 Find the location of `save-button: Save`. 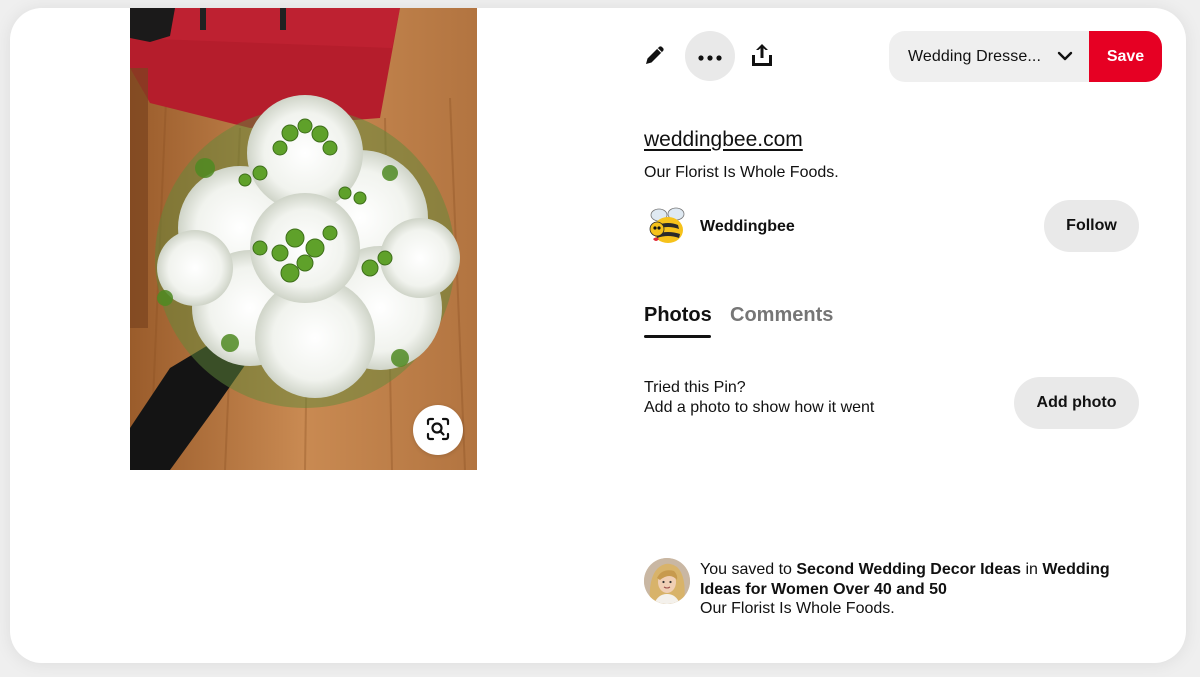

save-button: Save is located at coordinates (1125, 56).